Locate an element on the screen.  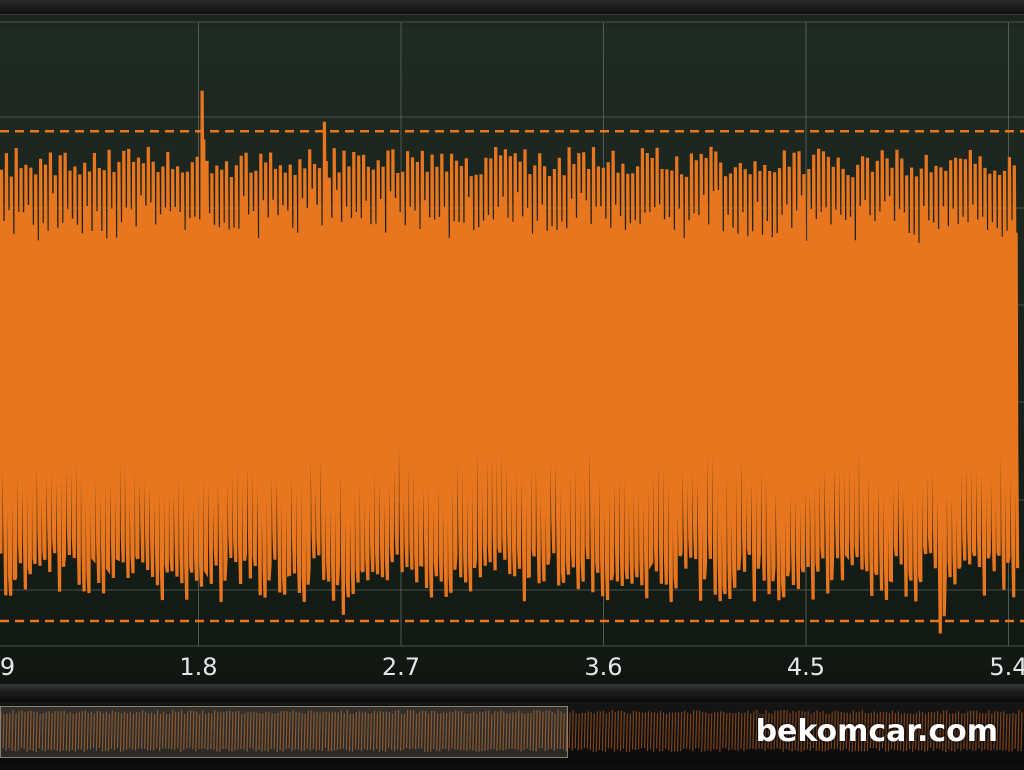
x-tick-label: 1.8 is located at coordinates (198, 667).